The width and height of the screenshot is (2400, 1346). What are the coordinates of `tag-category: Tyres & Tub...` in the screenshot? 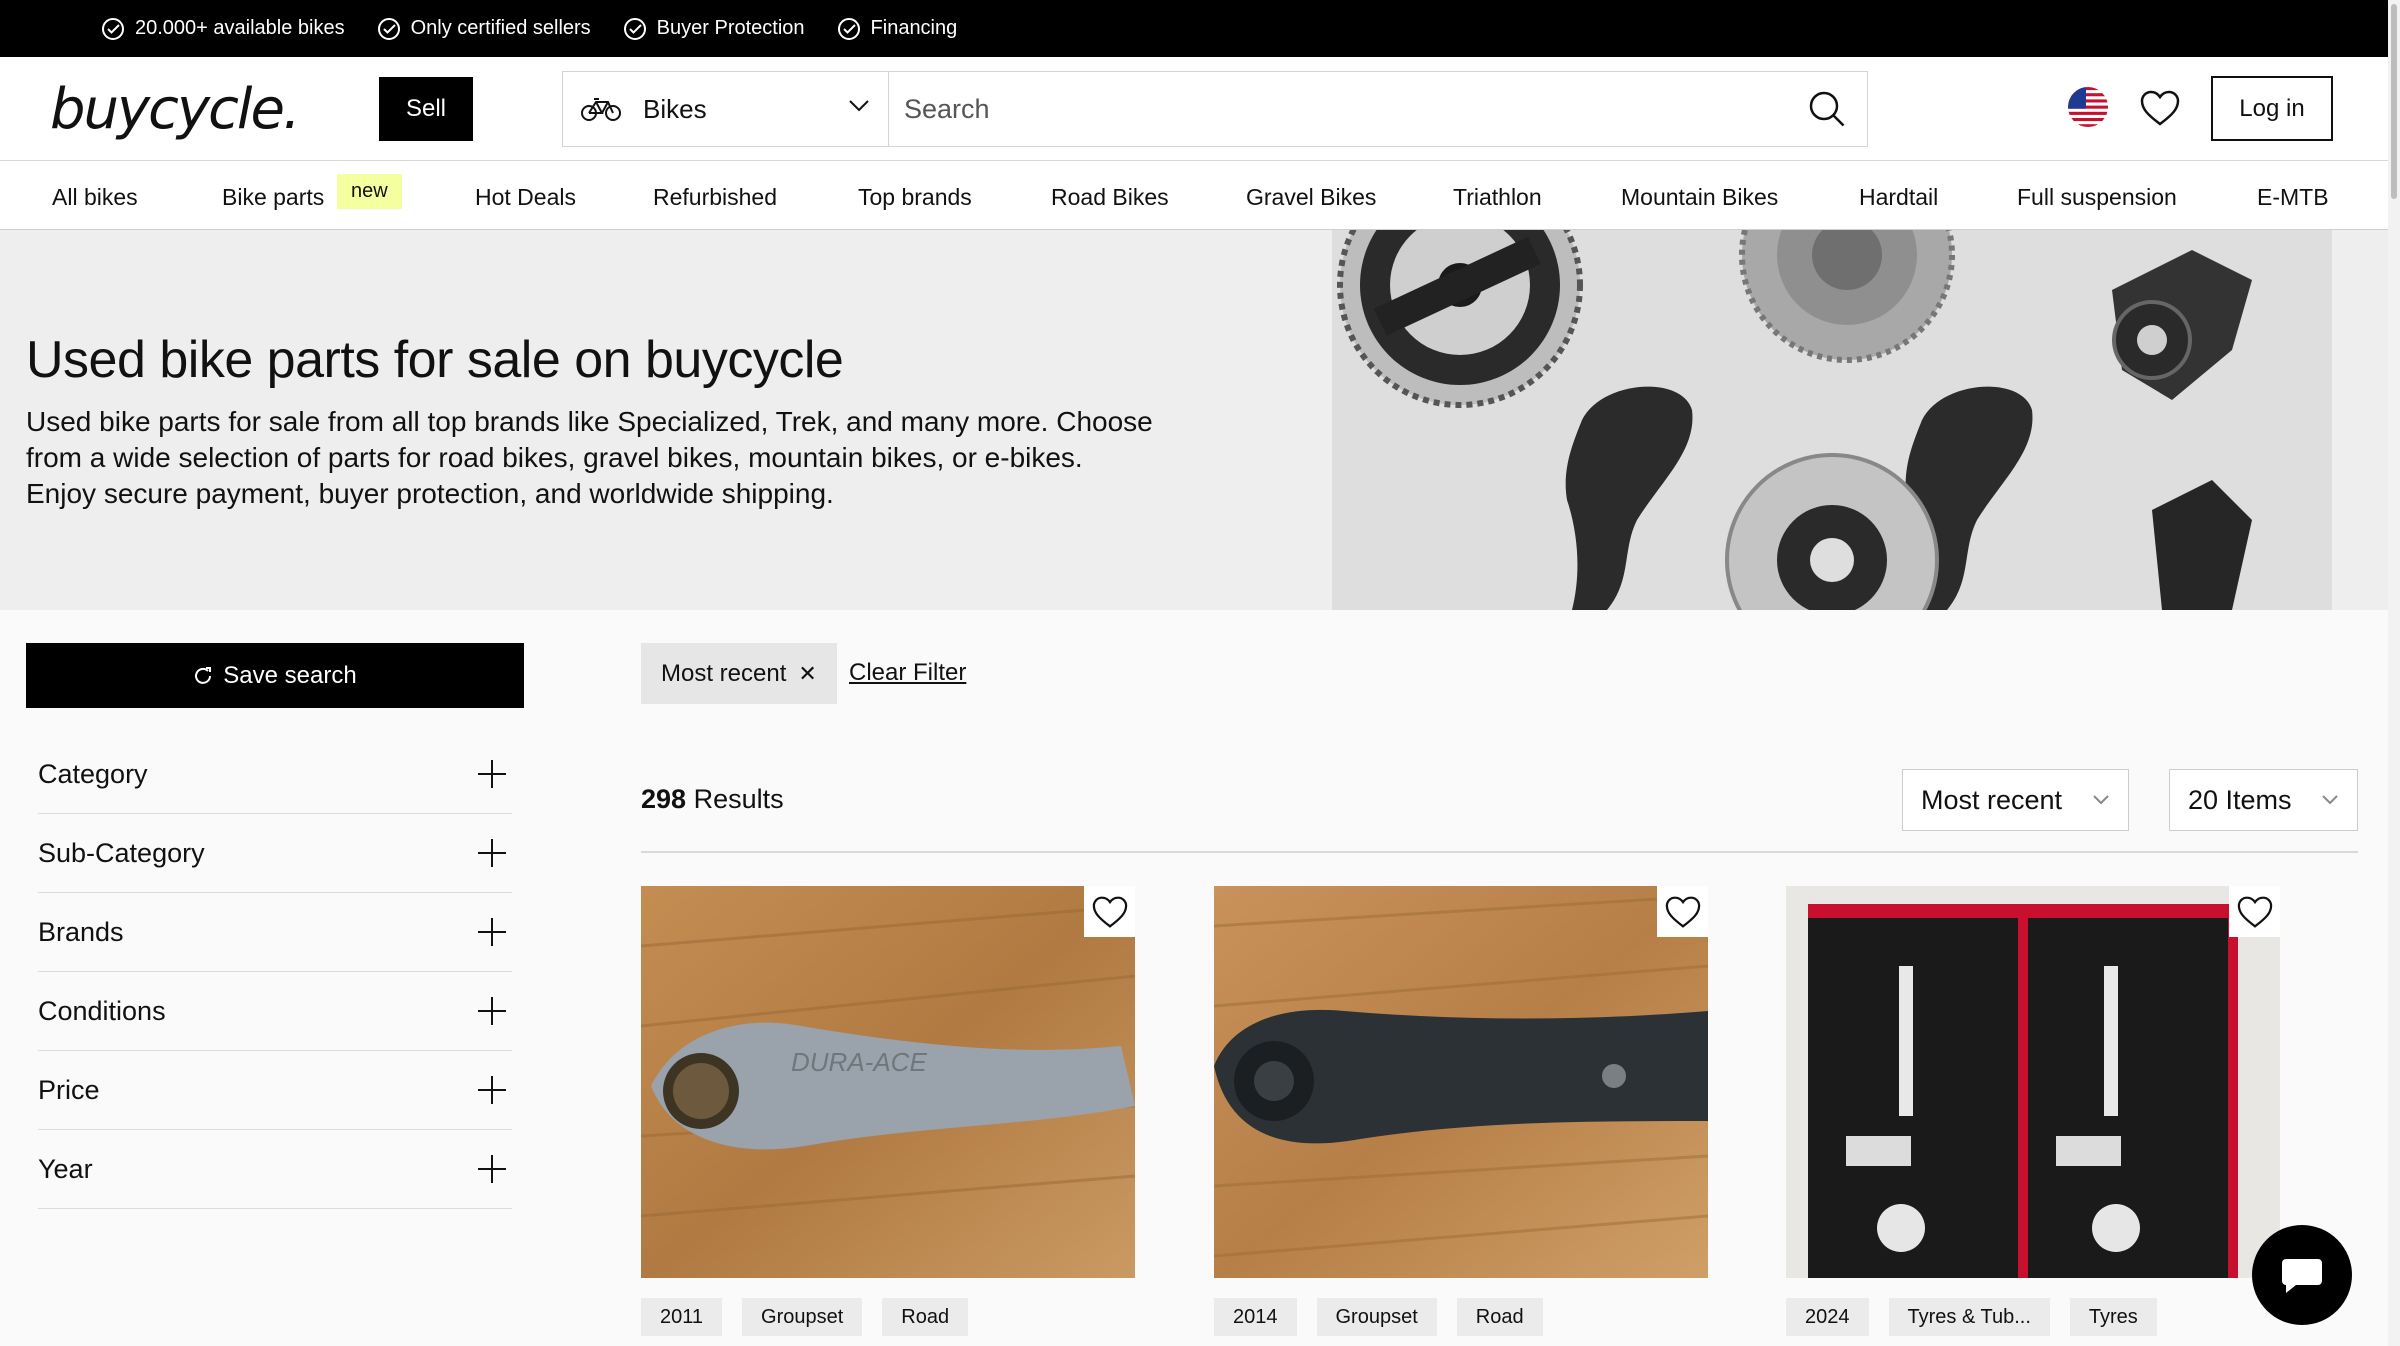 It's located at (1969, 1317).